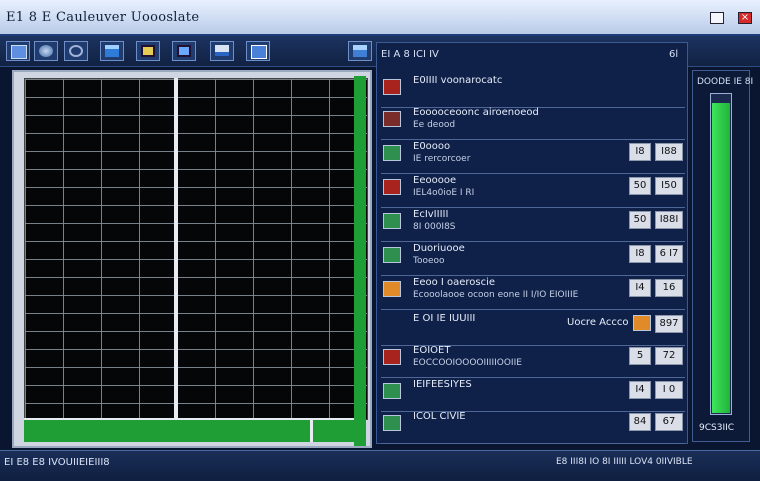  What do you see at coordinates (533, 360) in the screenshot?
I see `list-item: EOIOET EOCCOOIOOOOIIIIIOOIIE 5 72` at bounding box center [533, 360].